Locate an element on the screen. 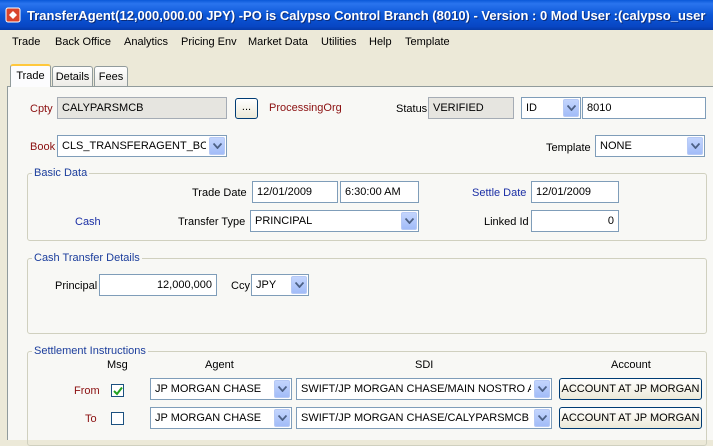 The image size is (713, 446). trade-time-field: 6:30:00 AM is located at coordinates (379, 192).